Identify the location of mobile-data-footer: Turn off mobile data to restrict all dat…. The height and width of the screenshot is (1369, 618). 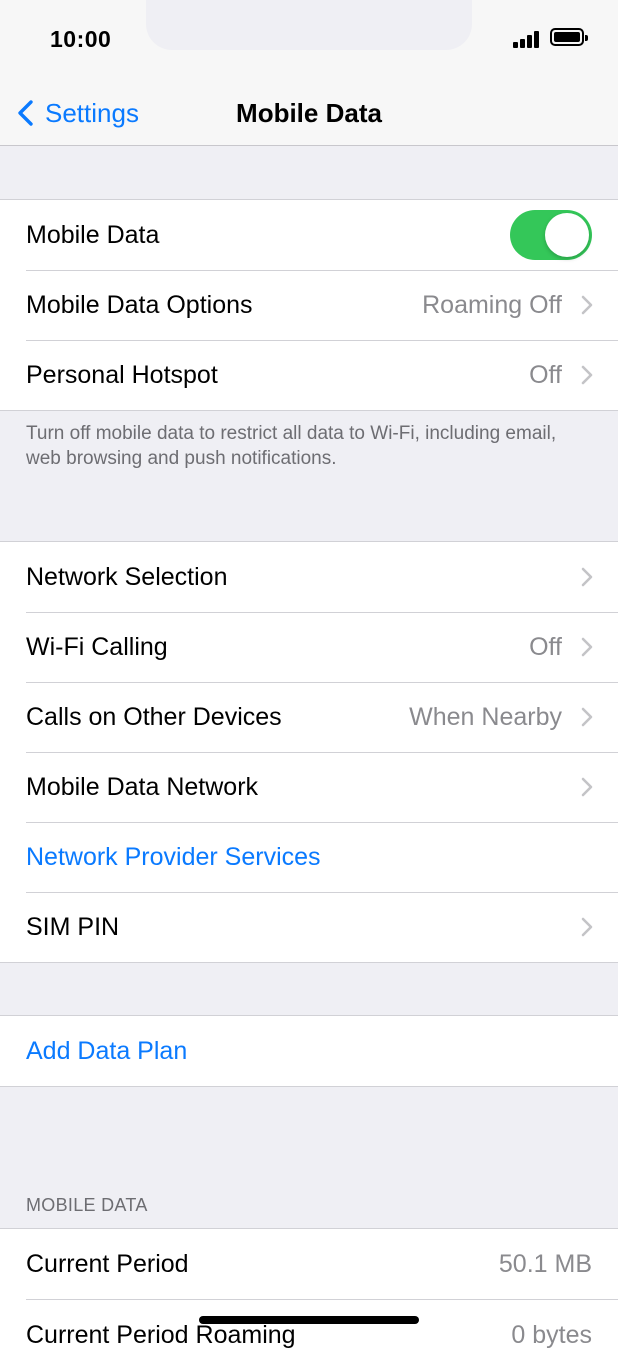
(291, 446).